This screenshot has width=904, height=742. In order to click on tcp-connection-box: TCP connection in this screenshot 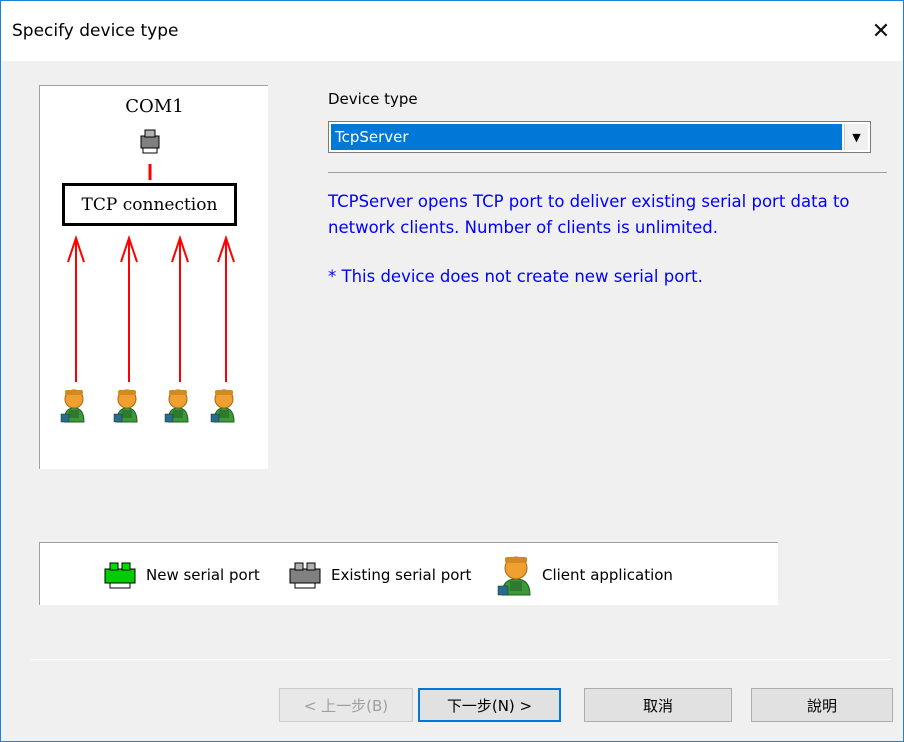, I will do `click(149, 204)`.